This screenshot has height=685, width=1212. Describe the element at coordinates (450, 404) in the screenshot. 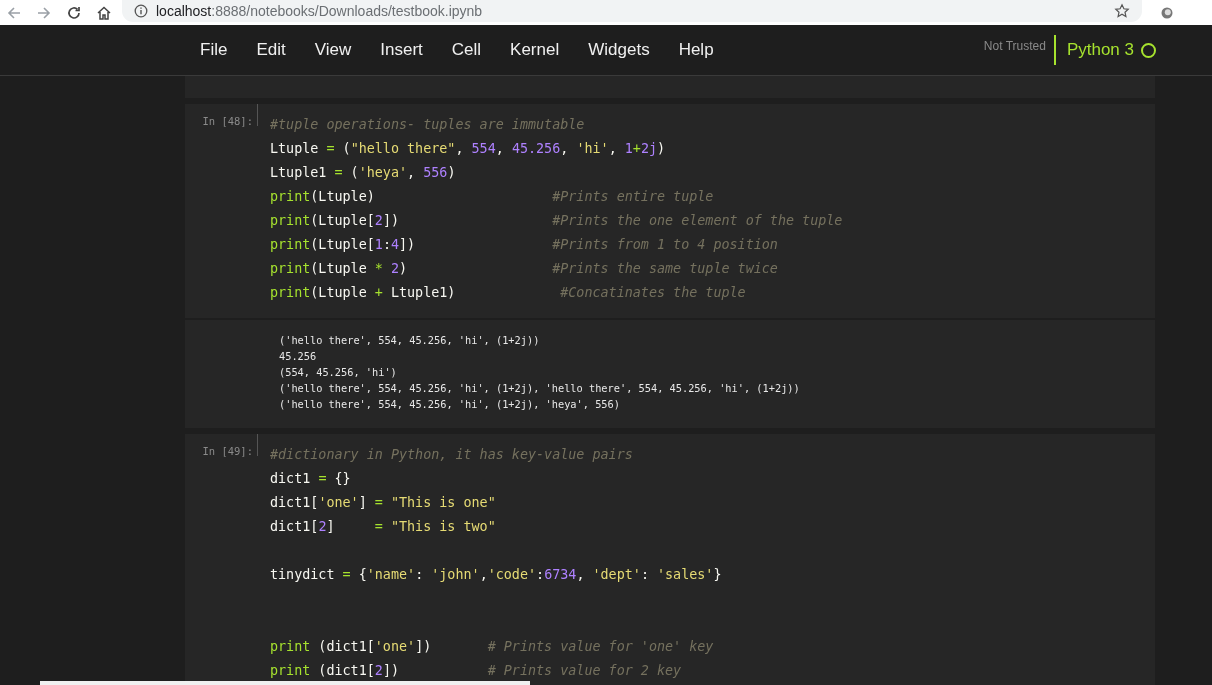

I see `output-line: ('hello there', 554, 45.256, 'hi', (1+2j), 'heya', 556)` at that location.